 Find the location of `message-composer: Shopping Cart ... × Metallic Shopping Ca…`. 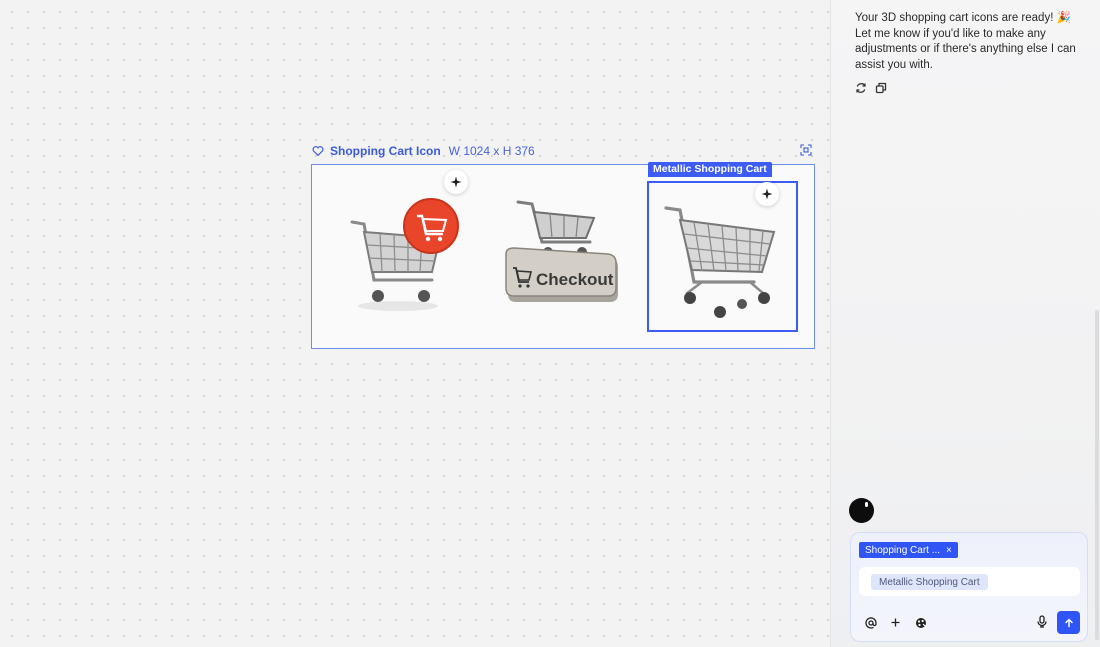

message-composer: Shopping Cart ... × Metallic Shopping Ca… is located at coordinates (969, 587).